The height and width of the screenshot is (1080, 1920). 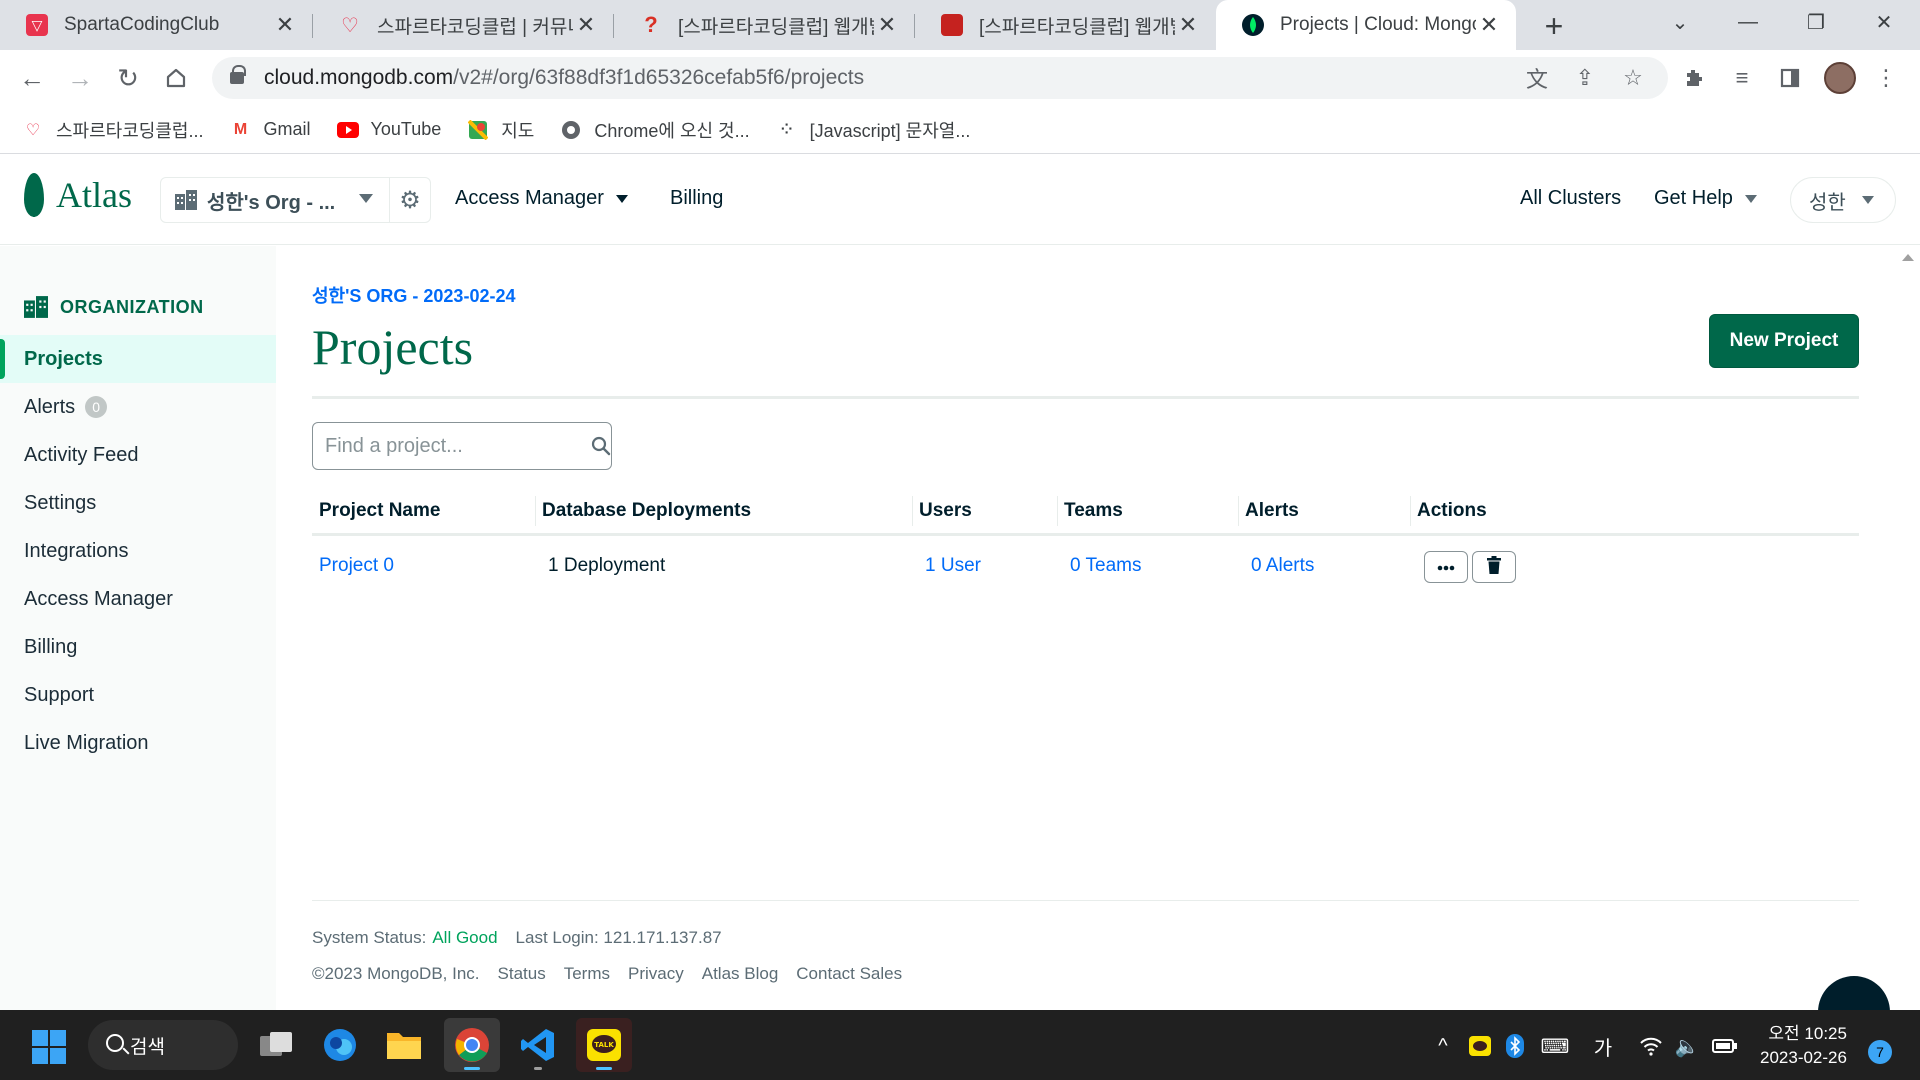 I want to click on delete-project-button, so click(x=1494, y=567).